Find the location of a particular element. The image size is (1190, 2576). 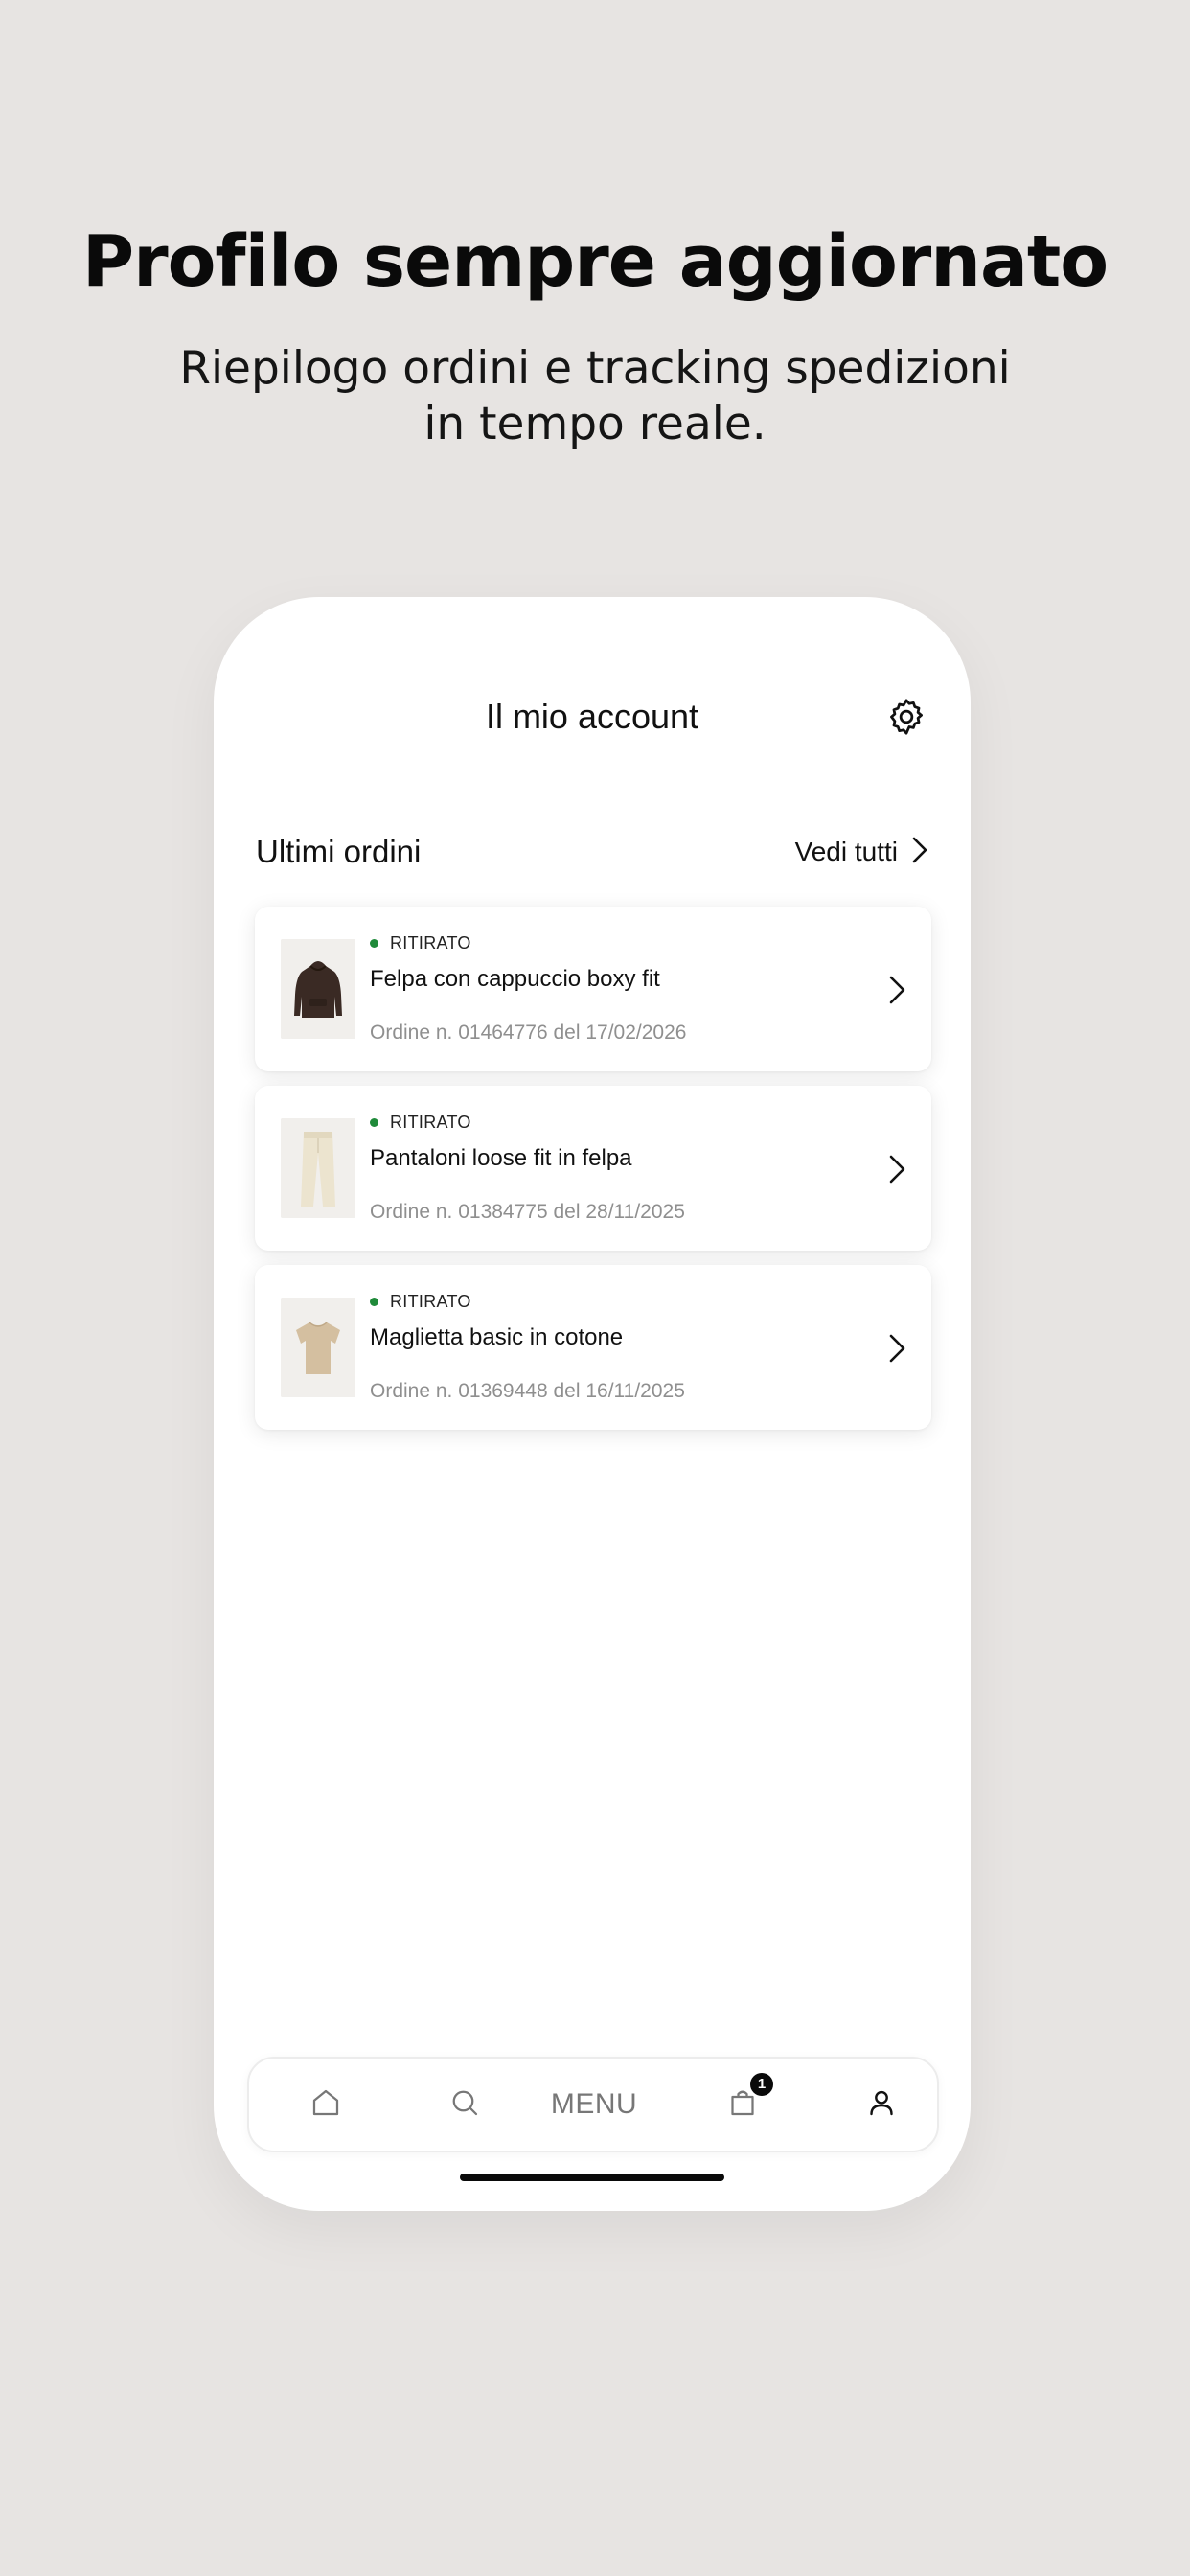

app-header: Il mio account is located at coordinates (592, 717).